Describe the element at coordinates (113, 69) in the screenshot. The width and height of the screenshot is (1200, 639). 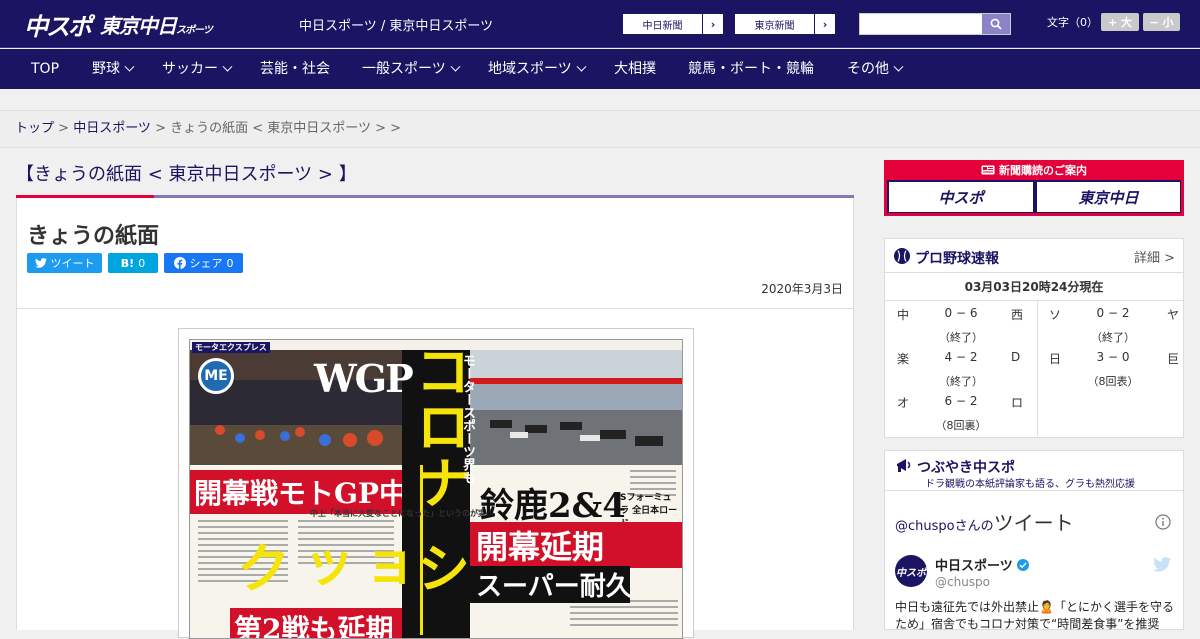
I see `nav-item-baseball: 野球` at that location.